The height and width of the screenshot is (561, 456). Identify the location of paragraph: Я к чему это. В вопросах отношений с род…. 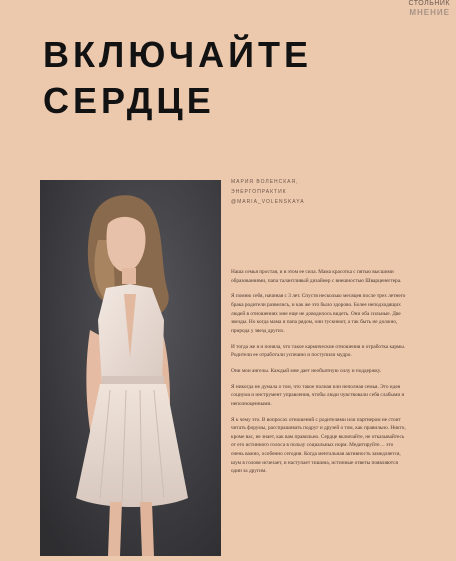
(318, 445).